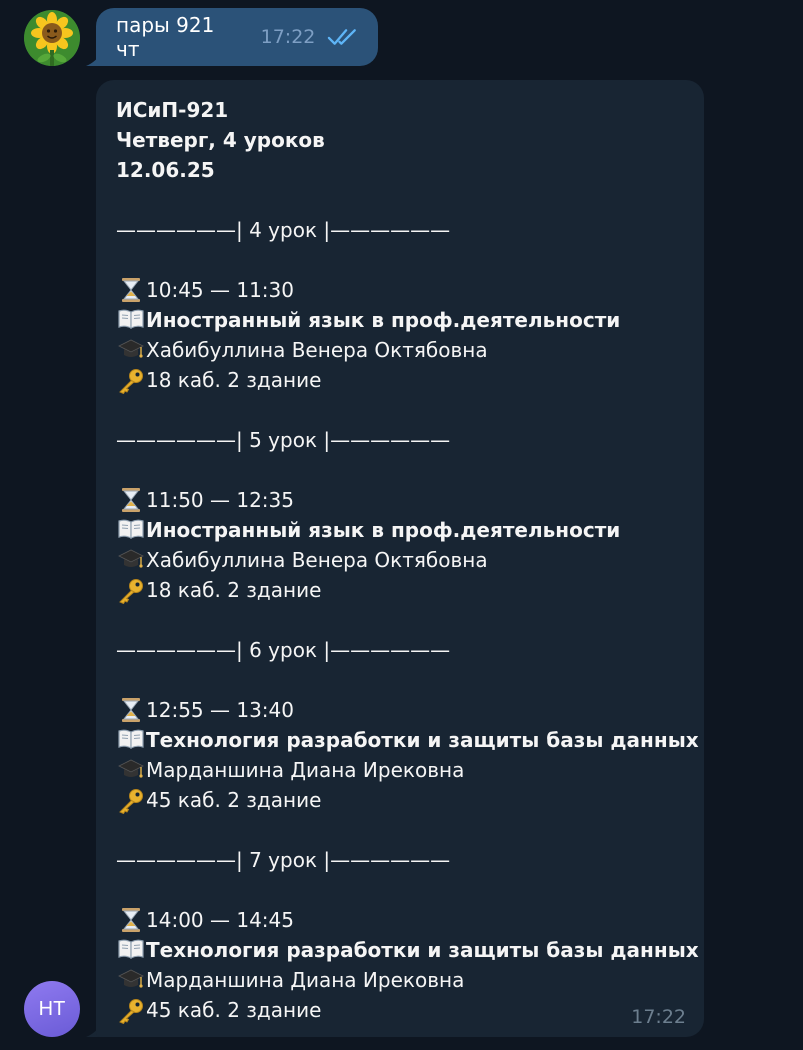 This screenshot has width=803, height=1050. What do you see at coordinates (220, 920) in the screenshot?
I see `lesson-time-text: 14:00 — 14:45` at bounding box center [220, 920].